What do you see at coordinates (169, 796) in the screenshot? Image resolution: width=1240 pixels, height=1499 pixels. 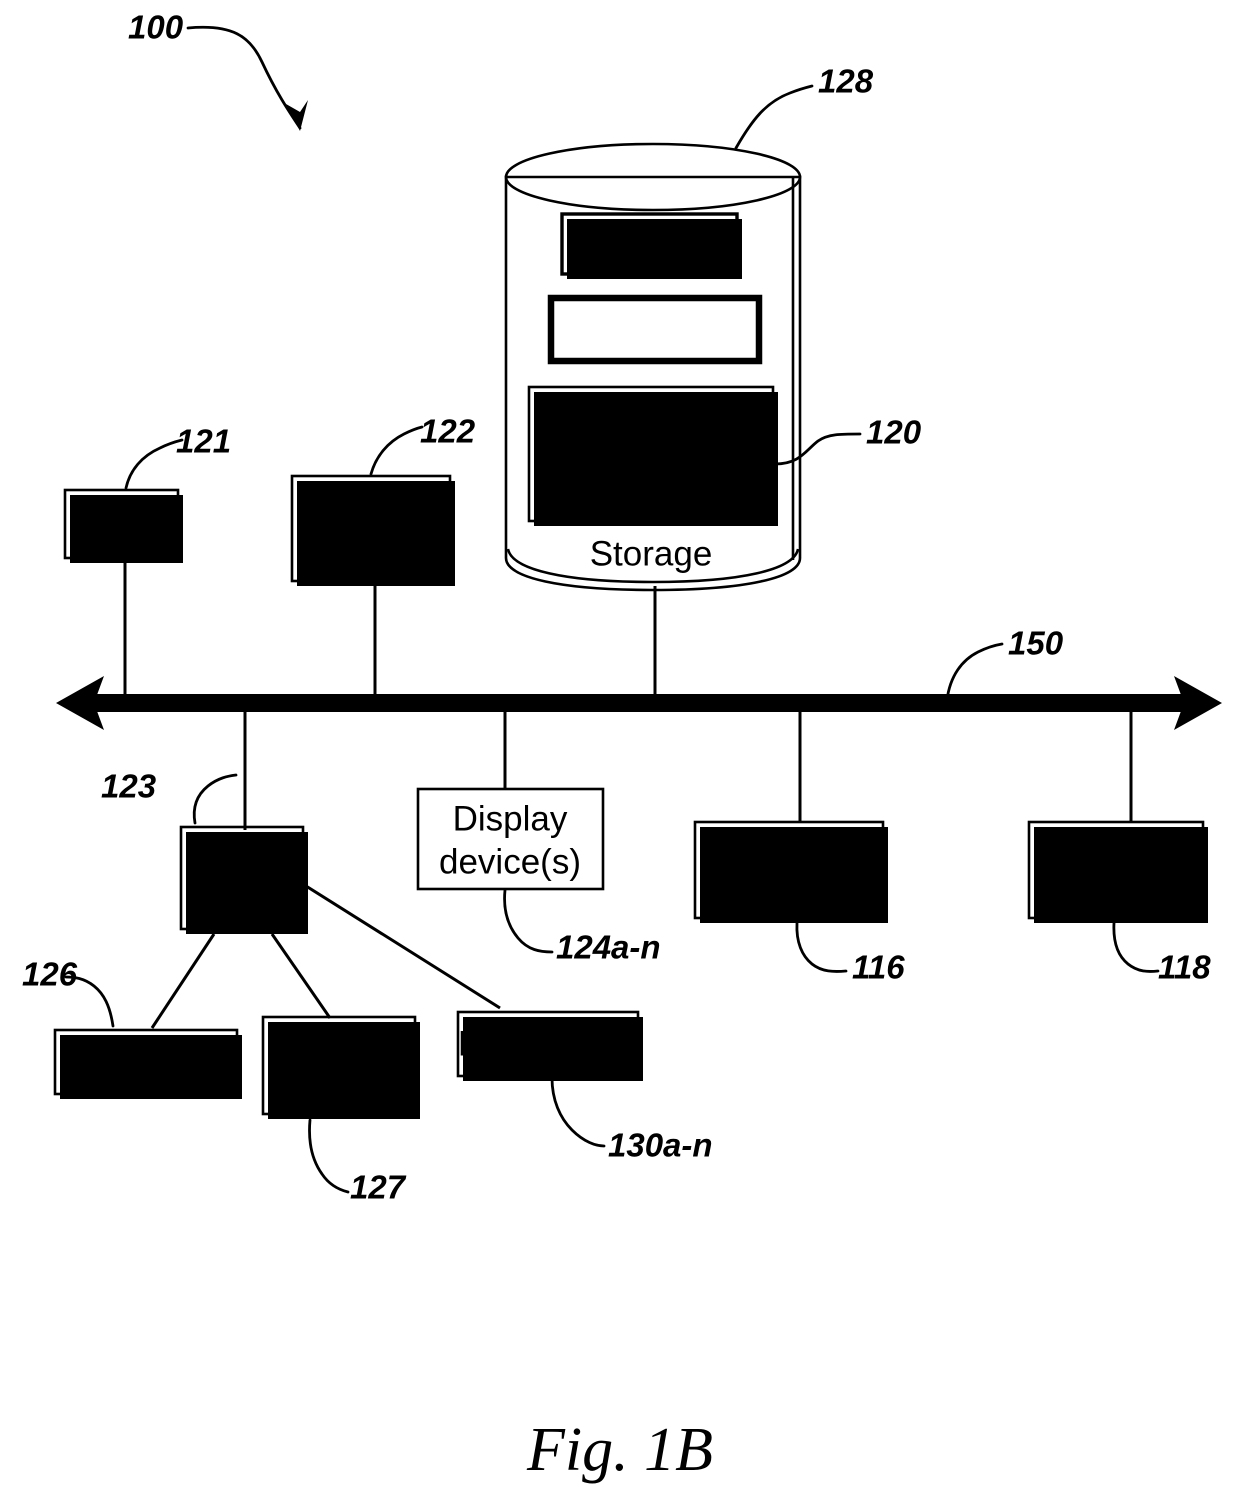 I see `callout-123: 123` at bounding box center [169, 796].